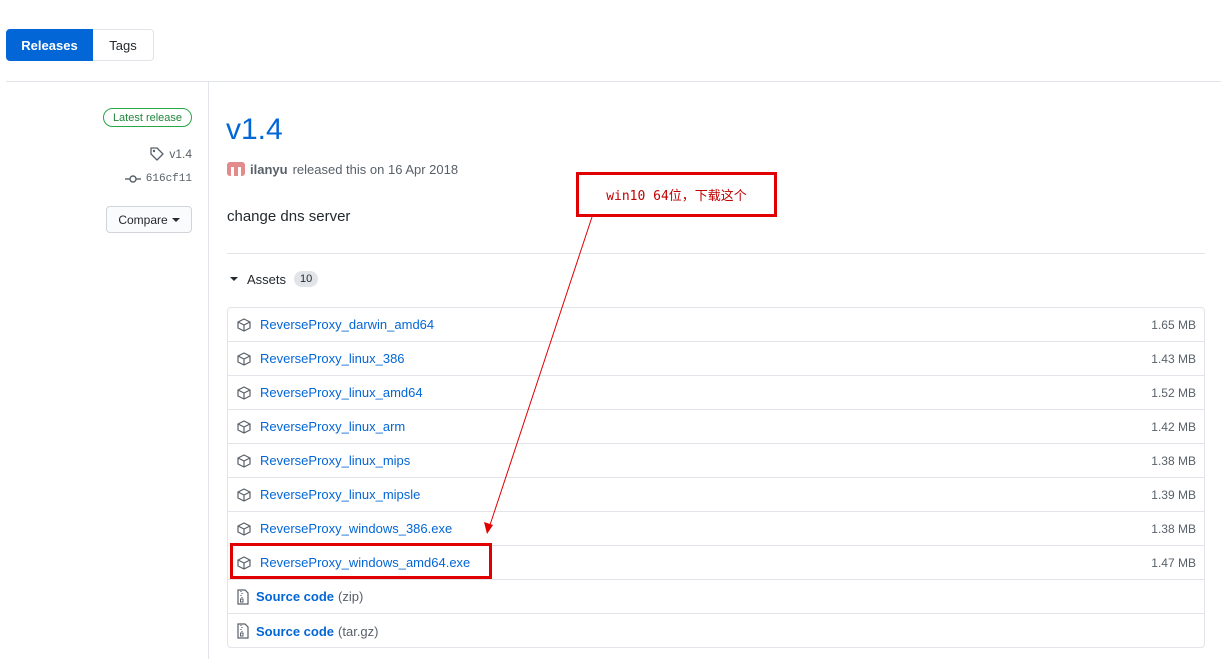 This screenshot has height=659, width=1221. What do you see at coordinates (375, 169) in the screenshot?
I see `release-date-text: released this on 16 Apr 2018` at bounding box center [375, 169].